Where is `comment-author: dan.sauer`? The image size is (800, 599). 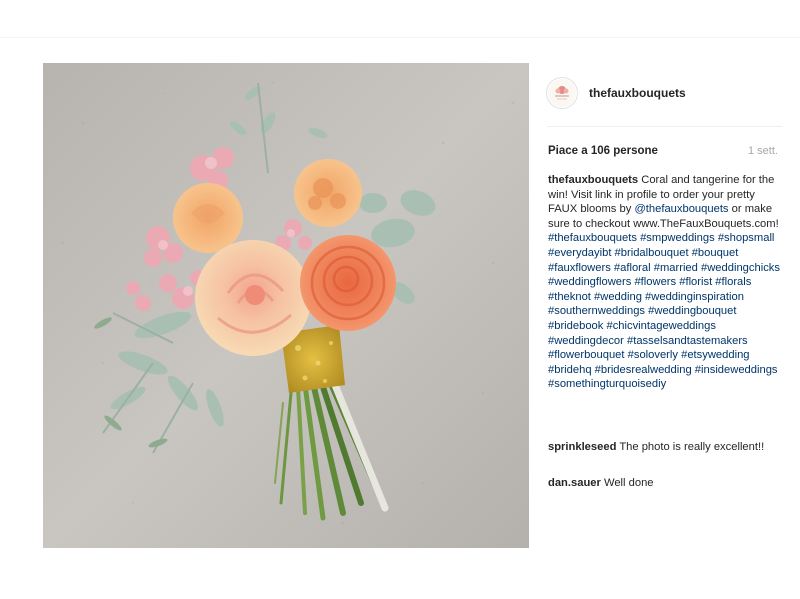 comment-author: dan.sauer is located at coordinates (574, 483).